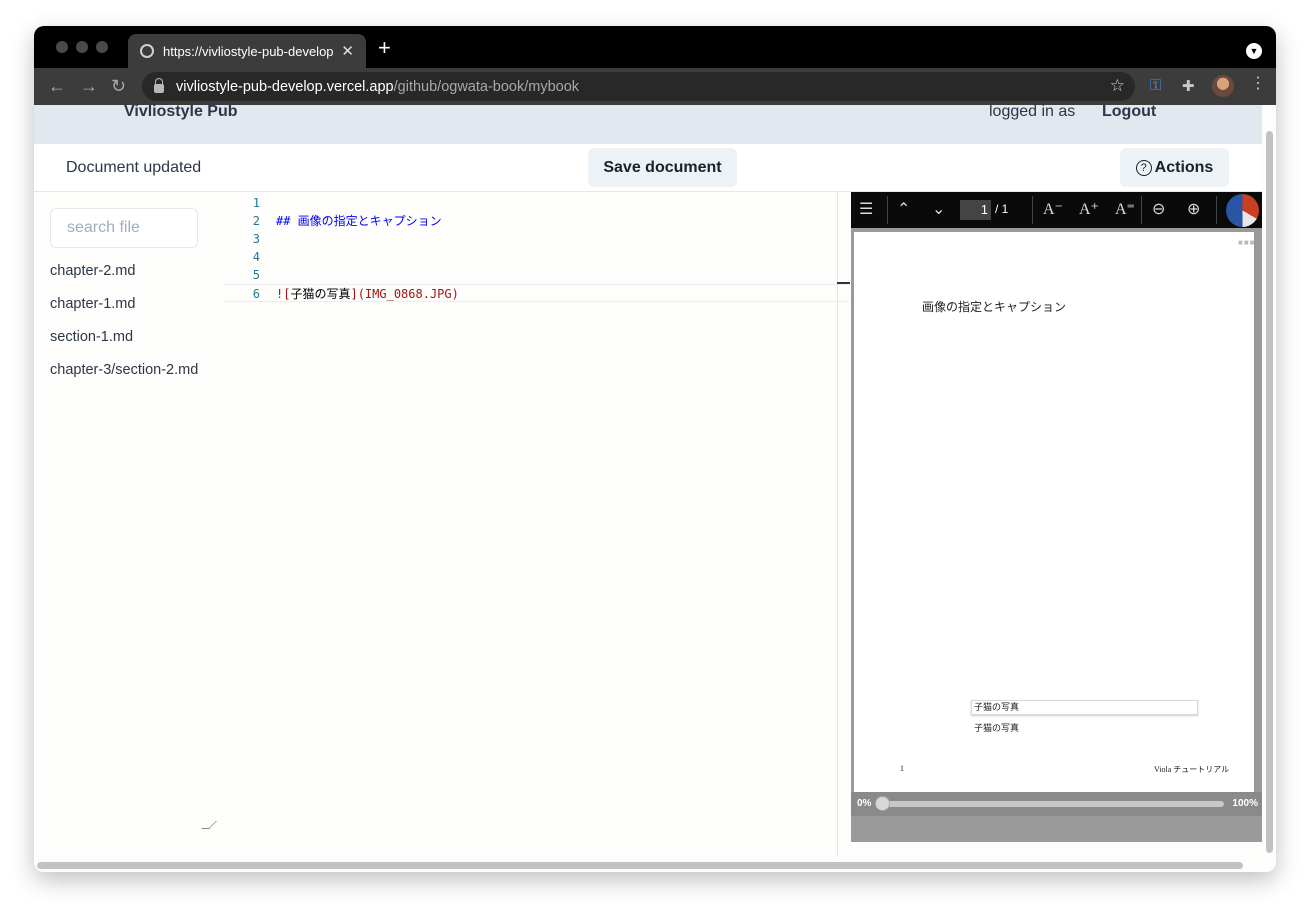 The image size is (1310, 914). What do you see at coordinates (1002, 209) in the screenshot?
I see `page-total: / 1` at bounding box center [1002, 209].